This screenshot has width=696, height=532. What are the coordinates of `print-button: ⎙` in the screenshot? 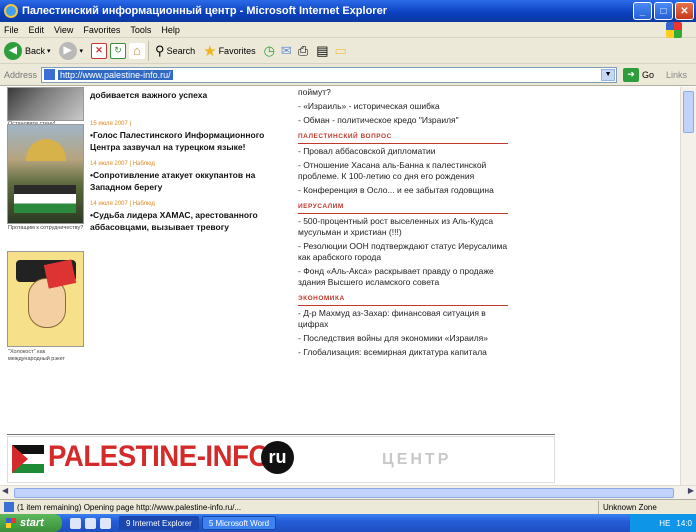 It's located at (303, 51).